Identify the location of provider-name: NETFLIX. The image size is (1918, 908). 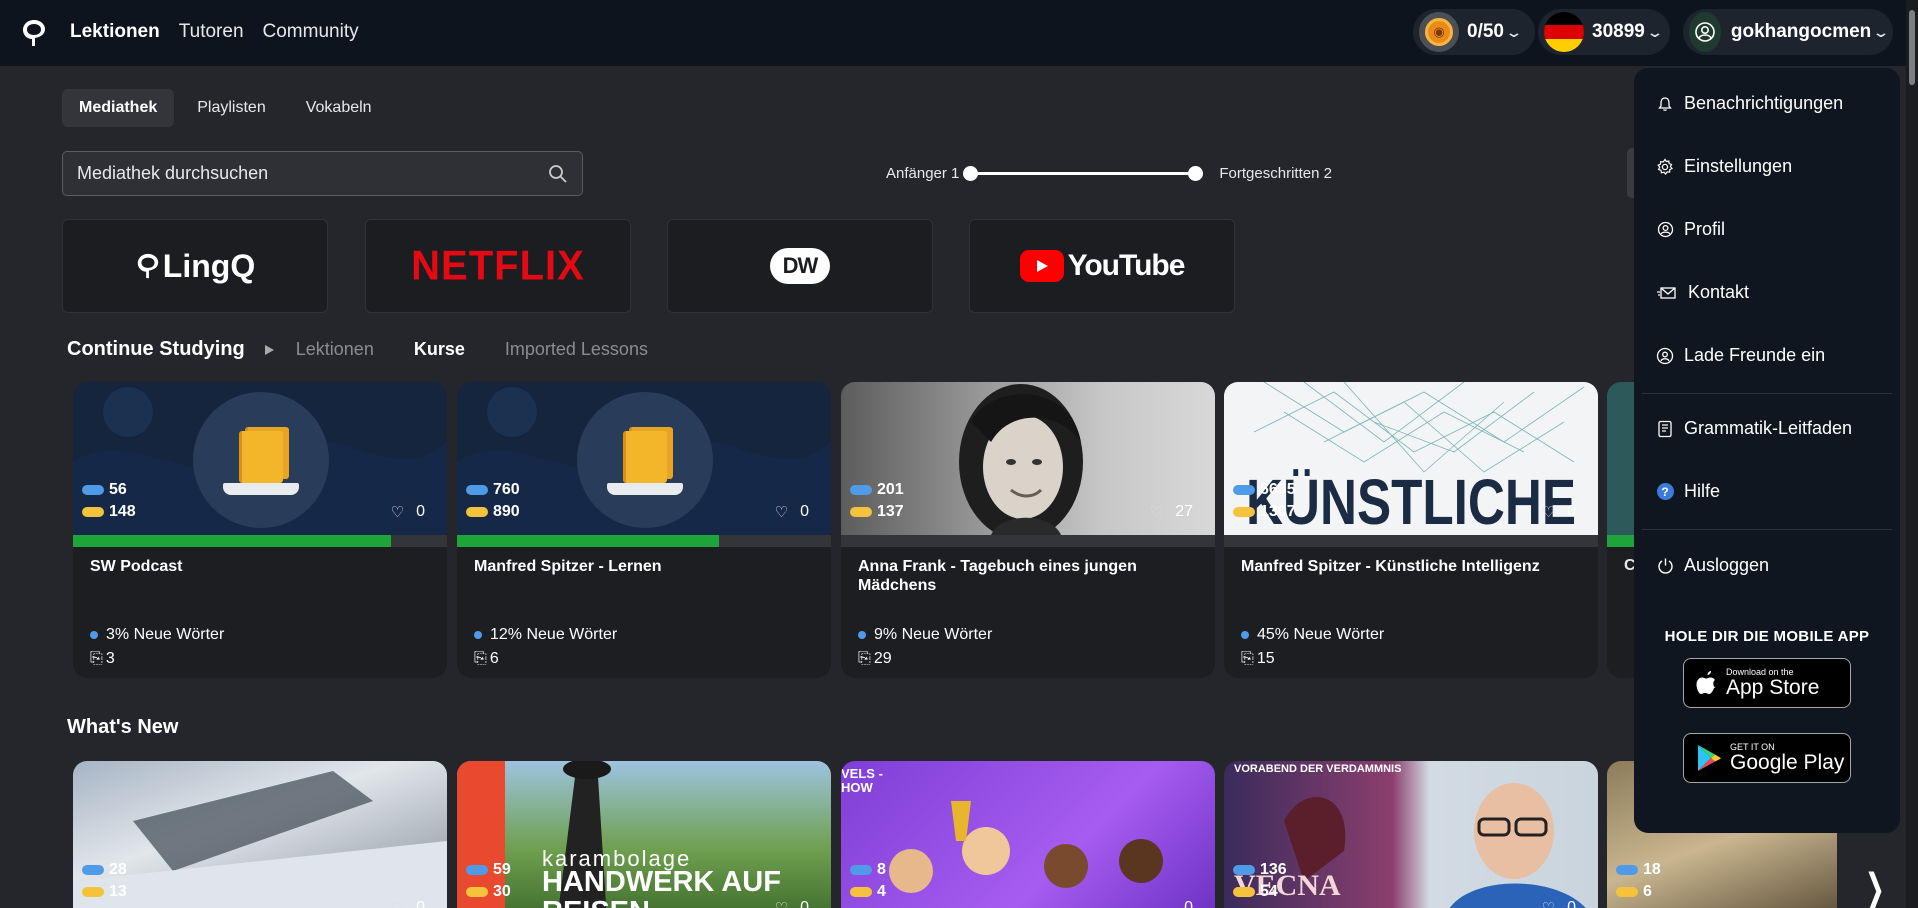
(498, 265).